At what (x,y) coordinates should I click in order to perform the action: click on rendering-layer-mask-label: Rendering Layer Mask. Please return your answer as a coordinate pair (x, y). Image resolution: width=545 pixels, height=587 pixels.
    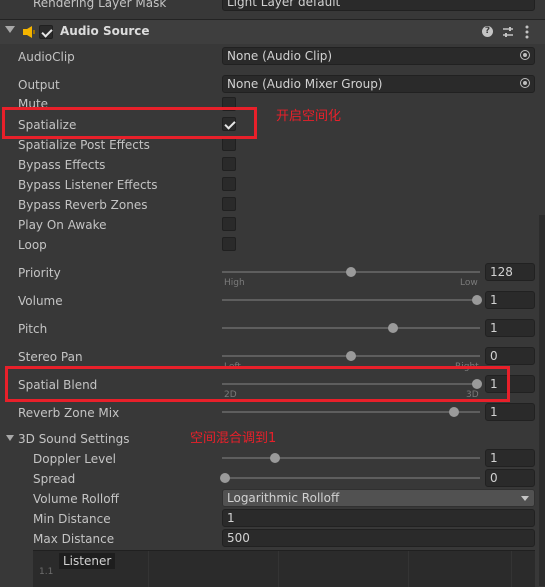
    Looking at the image, I should click on (100, 5).